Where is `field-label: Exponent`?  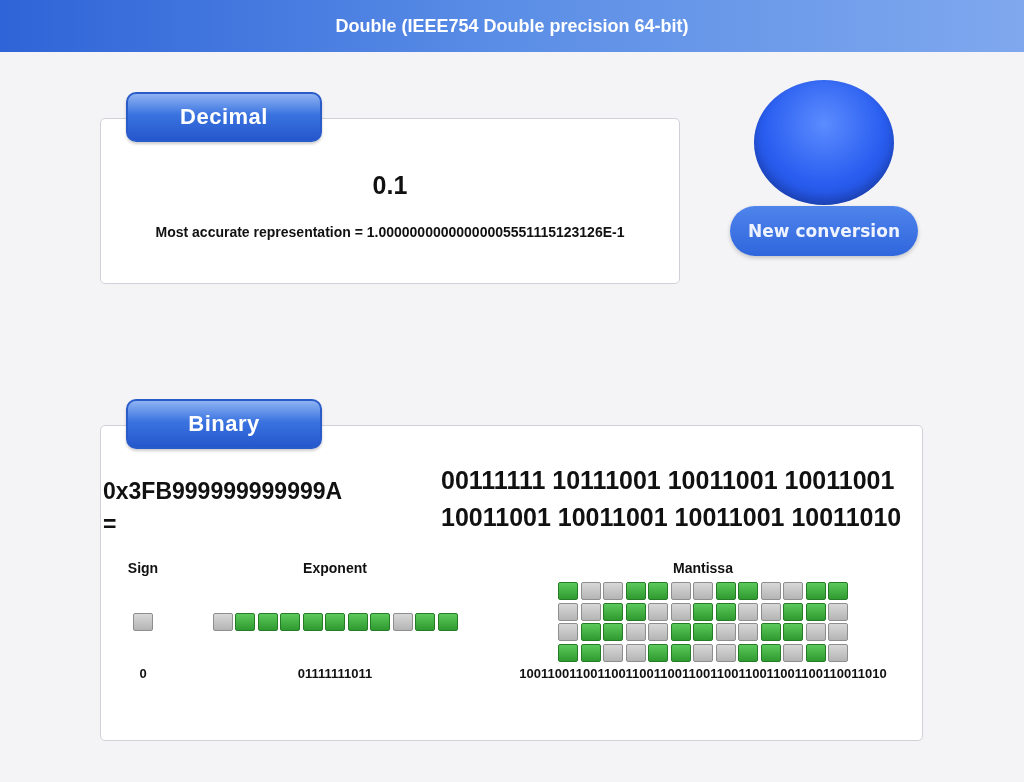 field-label: Exponent is located at coordinates (335, 568).